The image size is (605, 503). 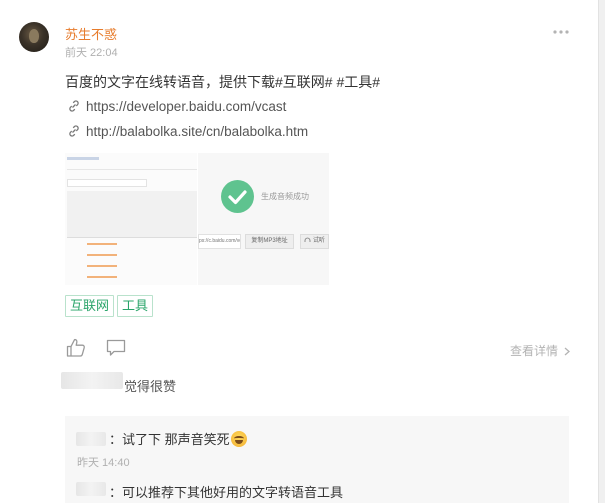 I want to click on blurred-usernames, so click(x=92, y=380).